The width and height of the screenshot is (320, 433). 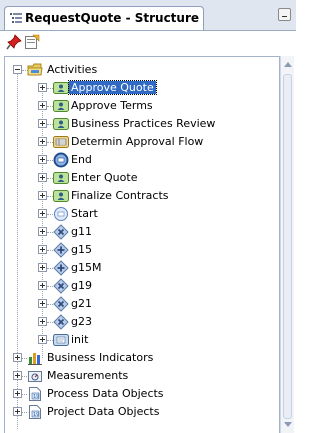 I want to click on collapse-toggle, so click(x=17, y=69).